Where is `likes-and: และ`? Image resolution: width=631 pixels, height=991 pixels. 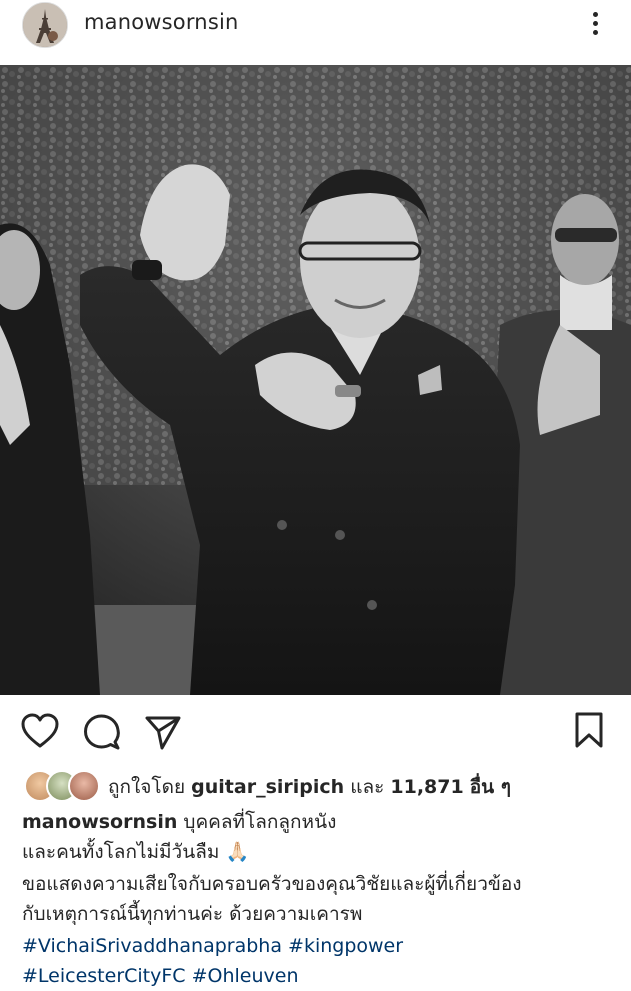 likes-and: และ is located at coordinates (367, 787).